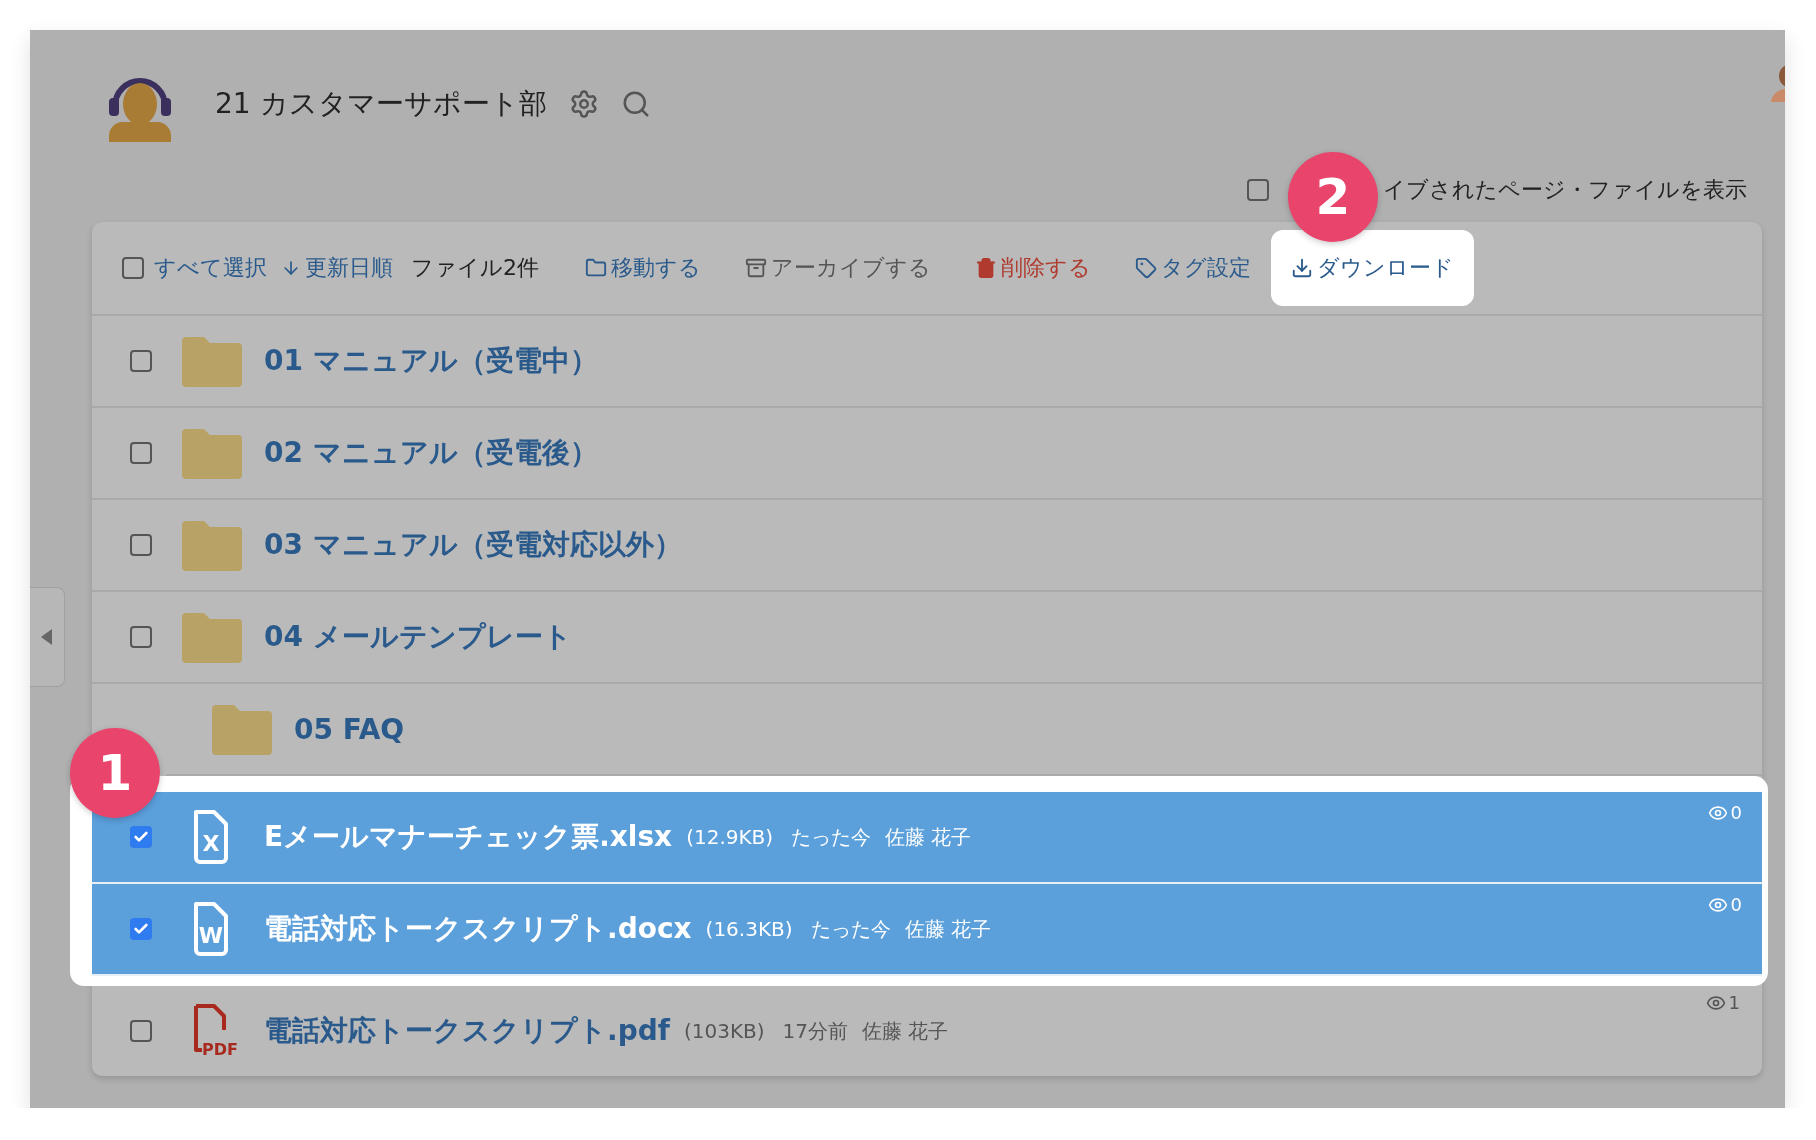  Describe the element at coordinates (1372, 268) in the screenshot. I see `download-button: ダウンロード` at that location.